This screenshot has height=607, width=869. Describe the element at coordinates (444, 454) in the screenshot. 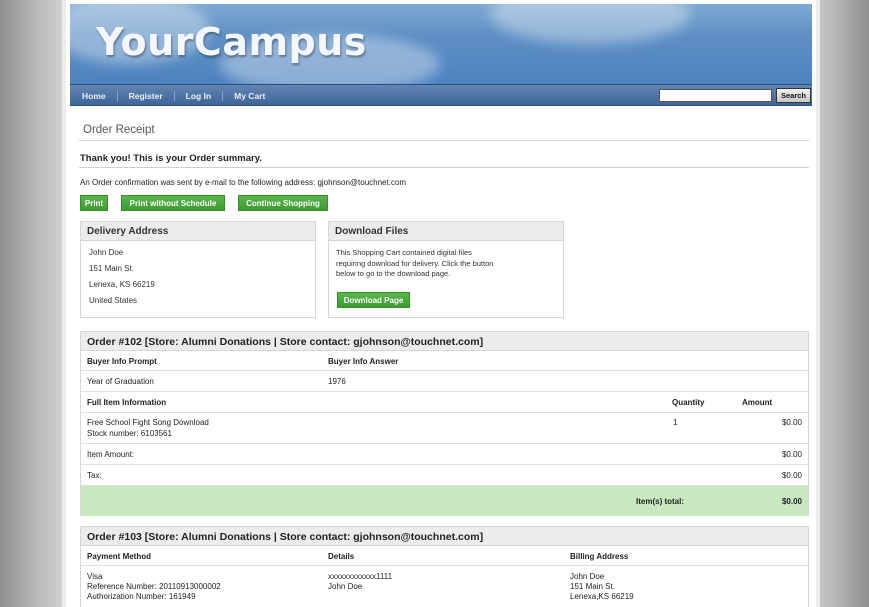

I see `table-row: Item Amount: $0.00` at that location.